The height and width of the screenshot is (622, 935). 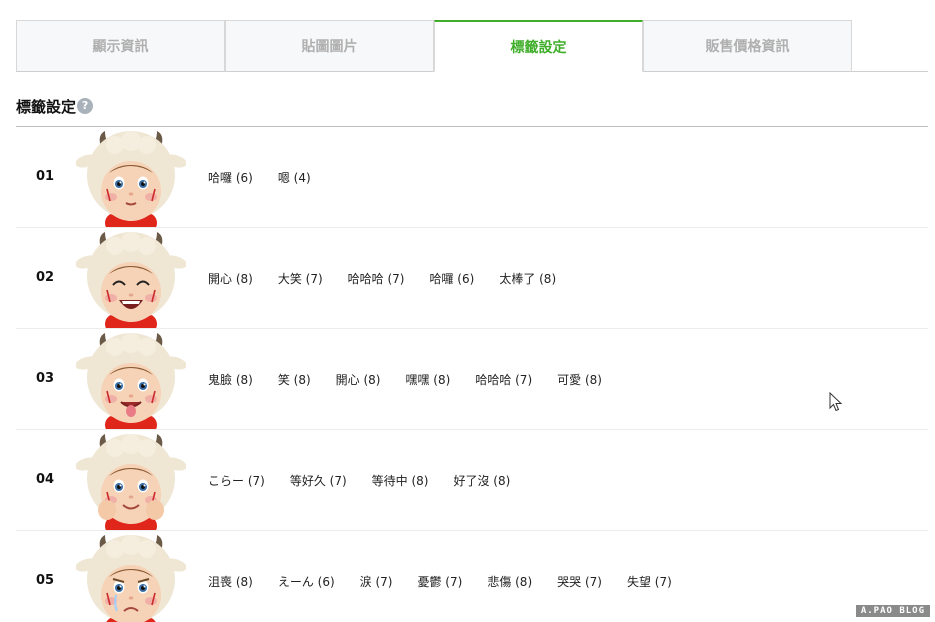 What do you see at coordinates (527, 278) in the screenshot?
I see `tag-item: 太棒了 (8)` at bounding box center [527, 278].